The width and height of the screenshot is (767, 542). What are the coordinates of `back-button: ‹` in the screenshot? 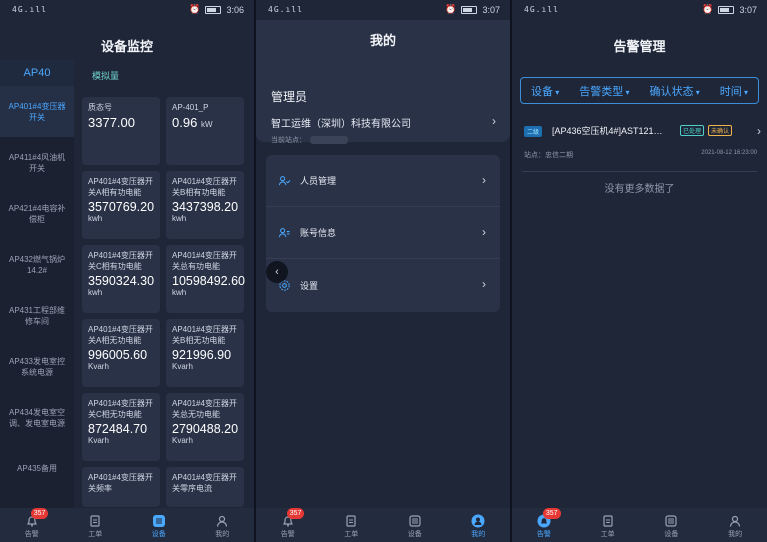 It's located at (277, 272).